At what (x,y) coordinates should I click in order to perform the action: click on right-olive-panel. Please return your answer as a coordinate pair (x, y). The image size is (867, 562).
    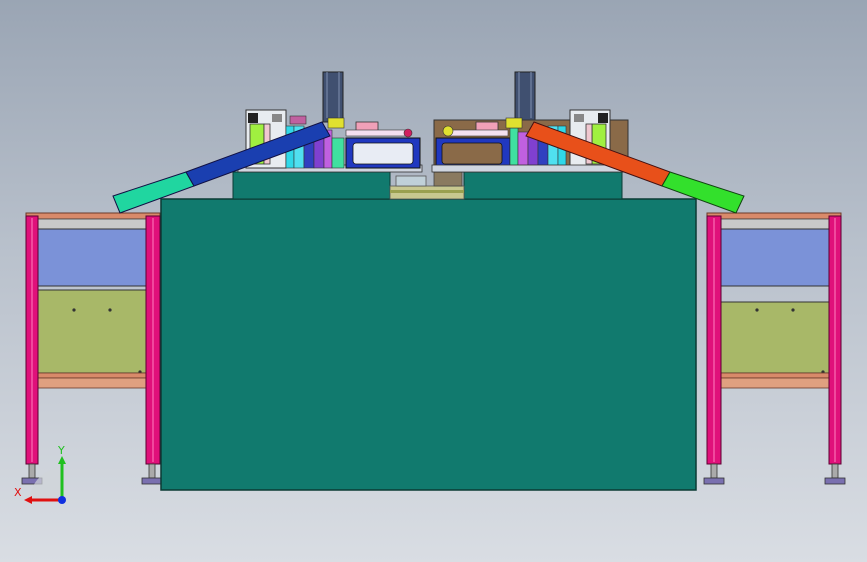
    Looking at the image, I should click on (775, 337).